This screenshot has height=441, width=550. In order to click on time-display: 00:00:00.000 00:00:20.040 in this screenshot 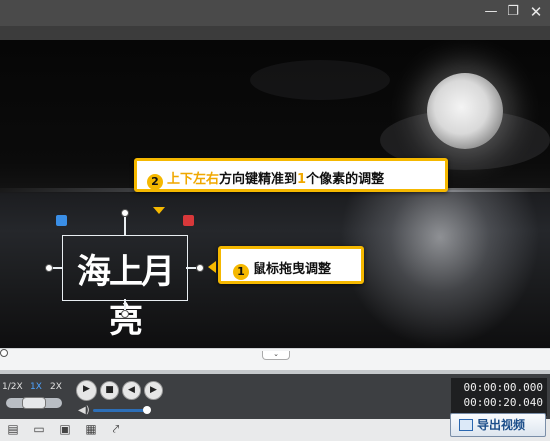, I will do `click(499, 397)`.